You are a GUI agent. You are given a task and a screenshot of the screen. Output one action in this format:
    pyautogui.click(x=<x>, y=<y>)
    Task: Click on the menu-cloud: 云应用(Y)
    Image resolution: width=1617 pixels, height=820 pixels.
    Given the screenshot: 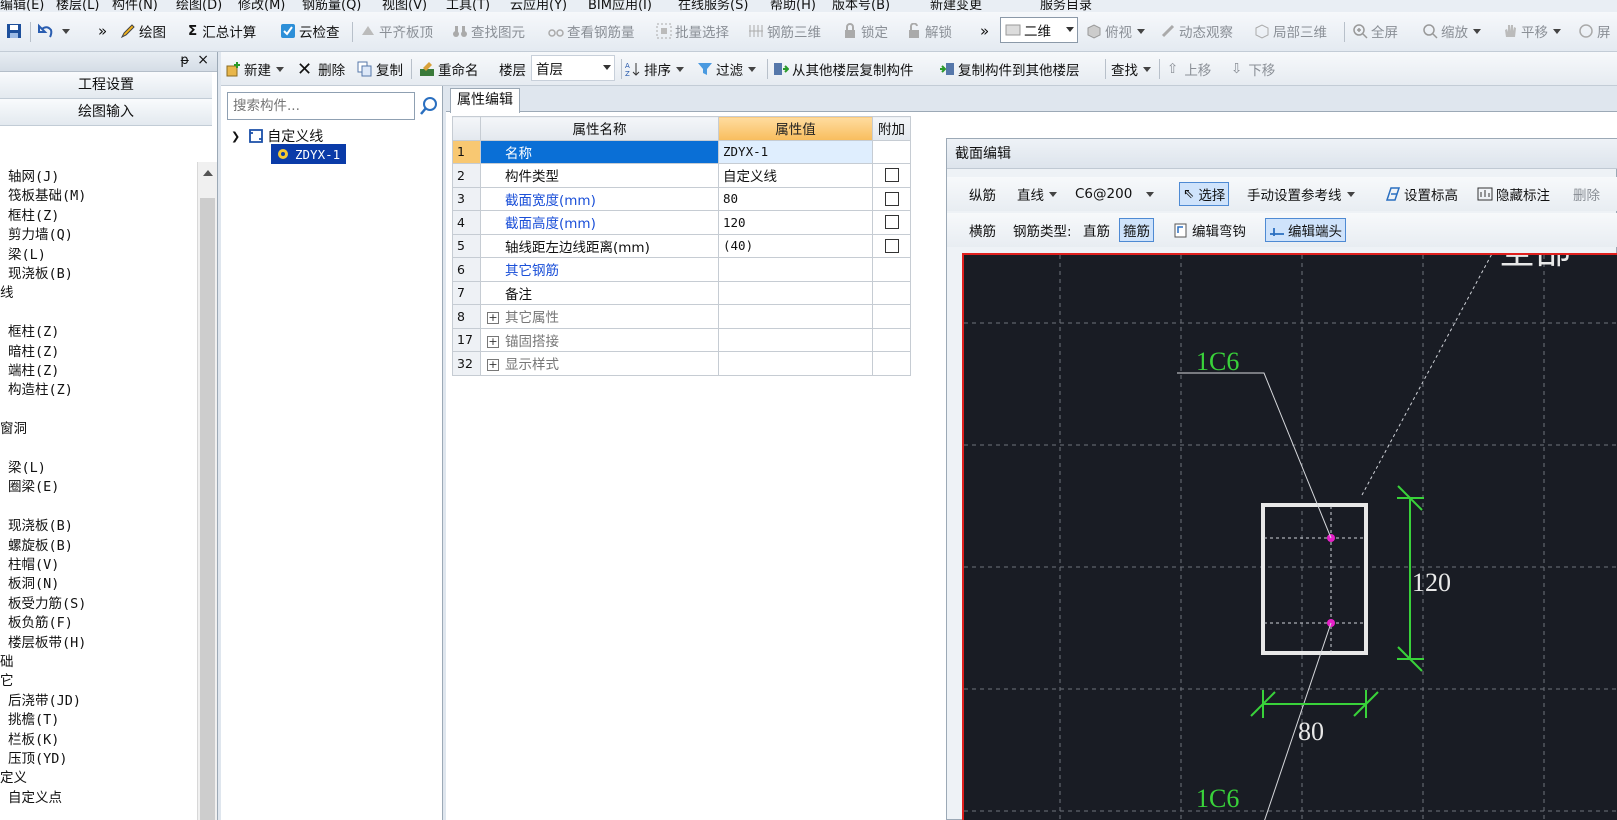 What is the action you would take?
    pyautogui.click(x=538, y=6)
    